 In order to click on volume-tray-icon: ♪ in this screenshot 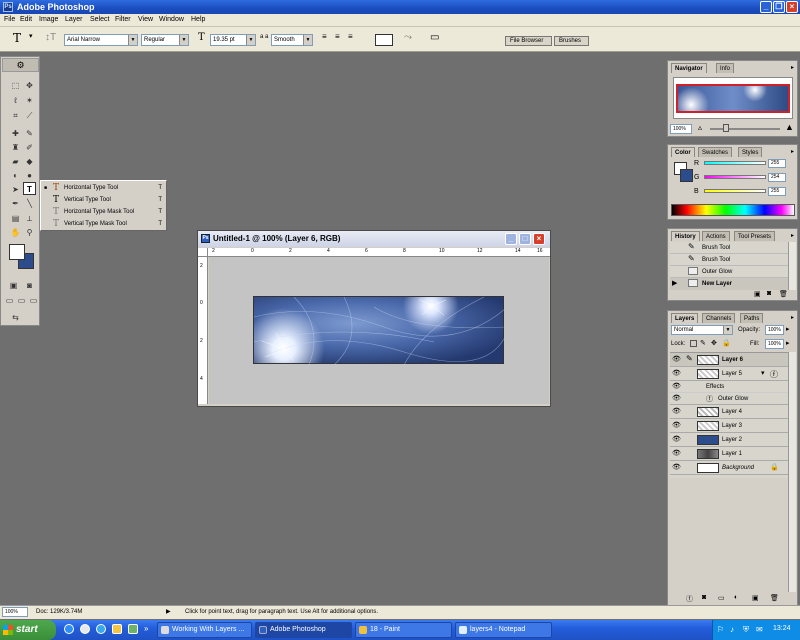, I will do `click(732, 629)`.